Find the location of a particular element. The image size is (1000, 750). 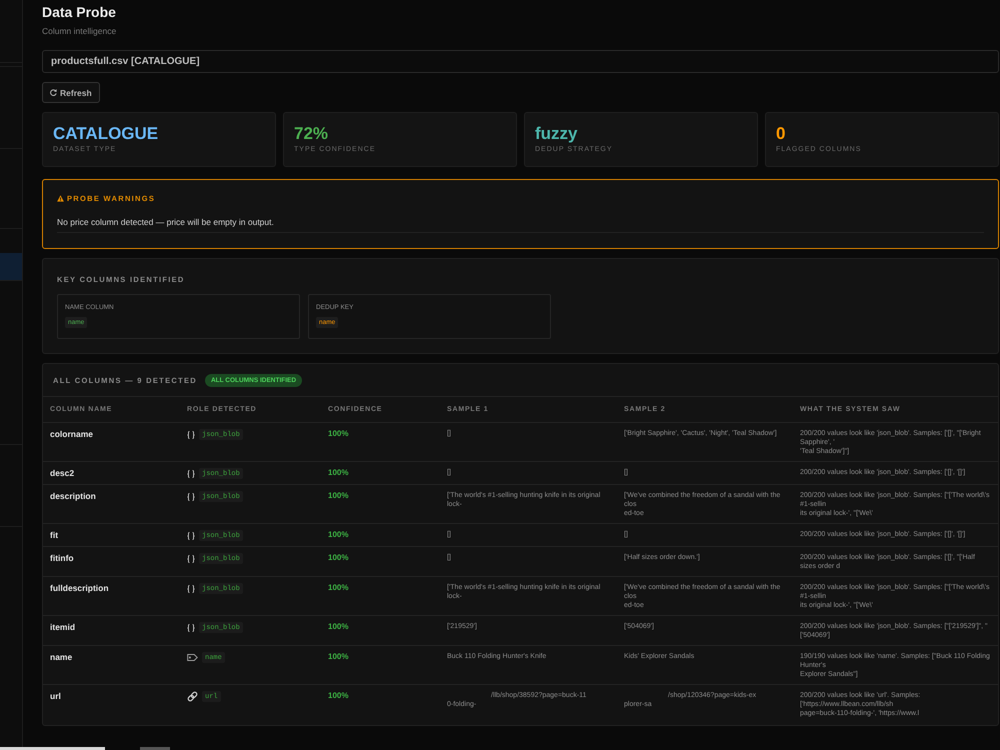

stat-value: fuzzy is located at coordinates (556, 134).